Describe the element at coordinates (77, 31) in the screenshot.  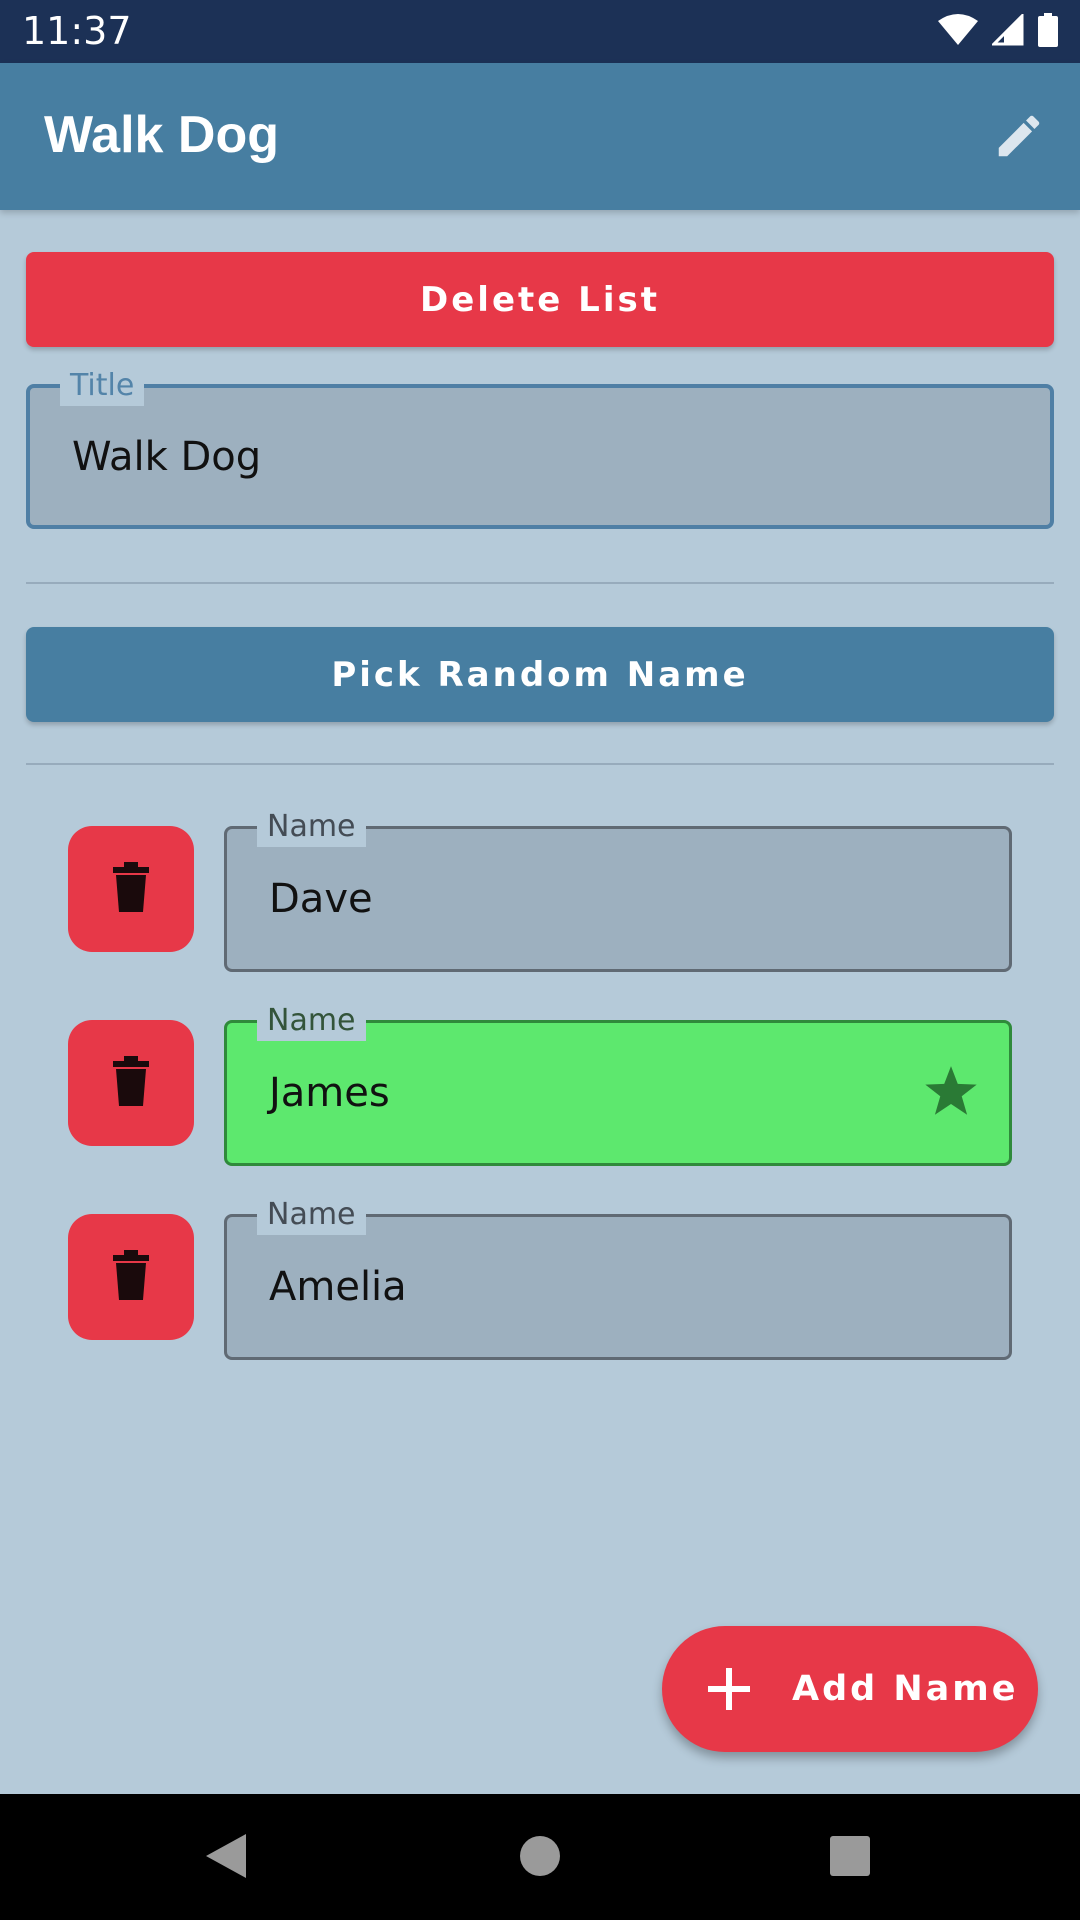
I see `status-time: 11:37` at that location.